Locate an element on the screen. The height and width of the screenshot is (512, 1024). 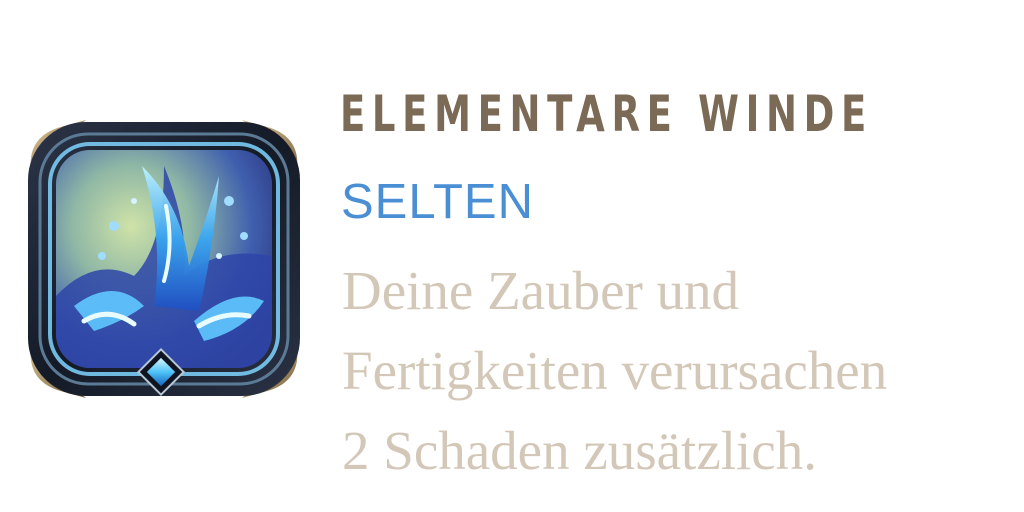
water-splash-icon is located at coordinates (164, 259).